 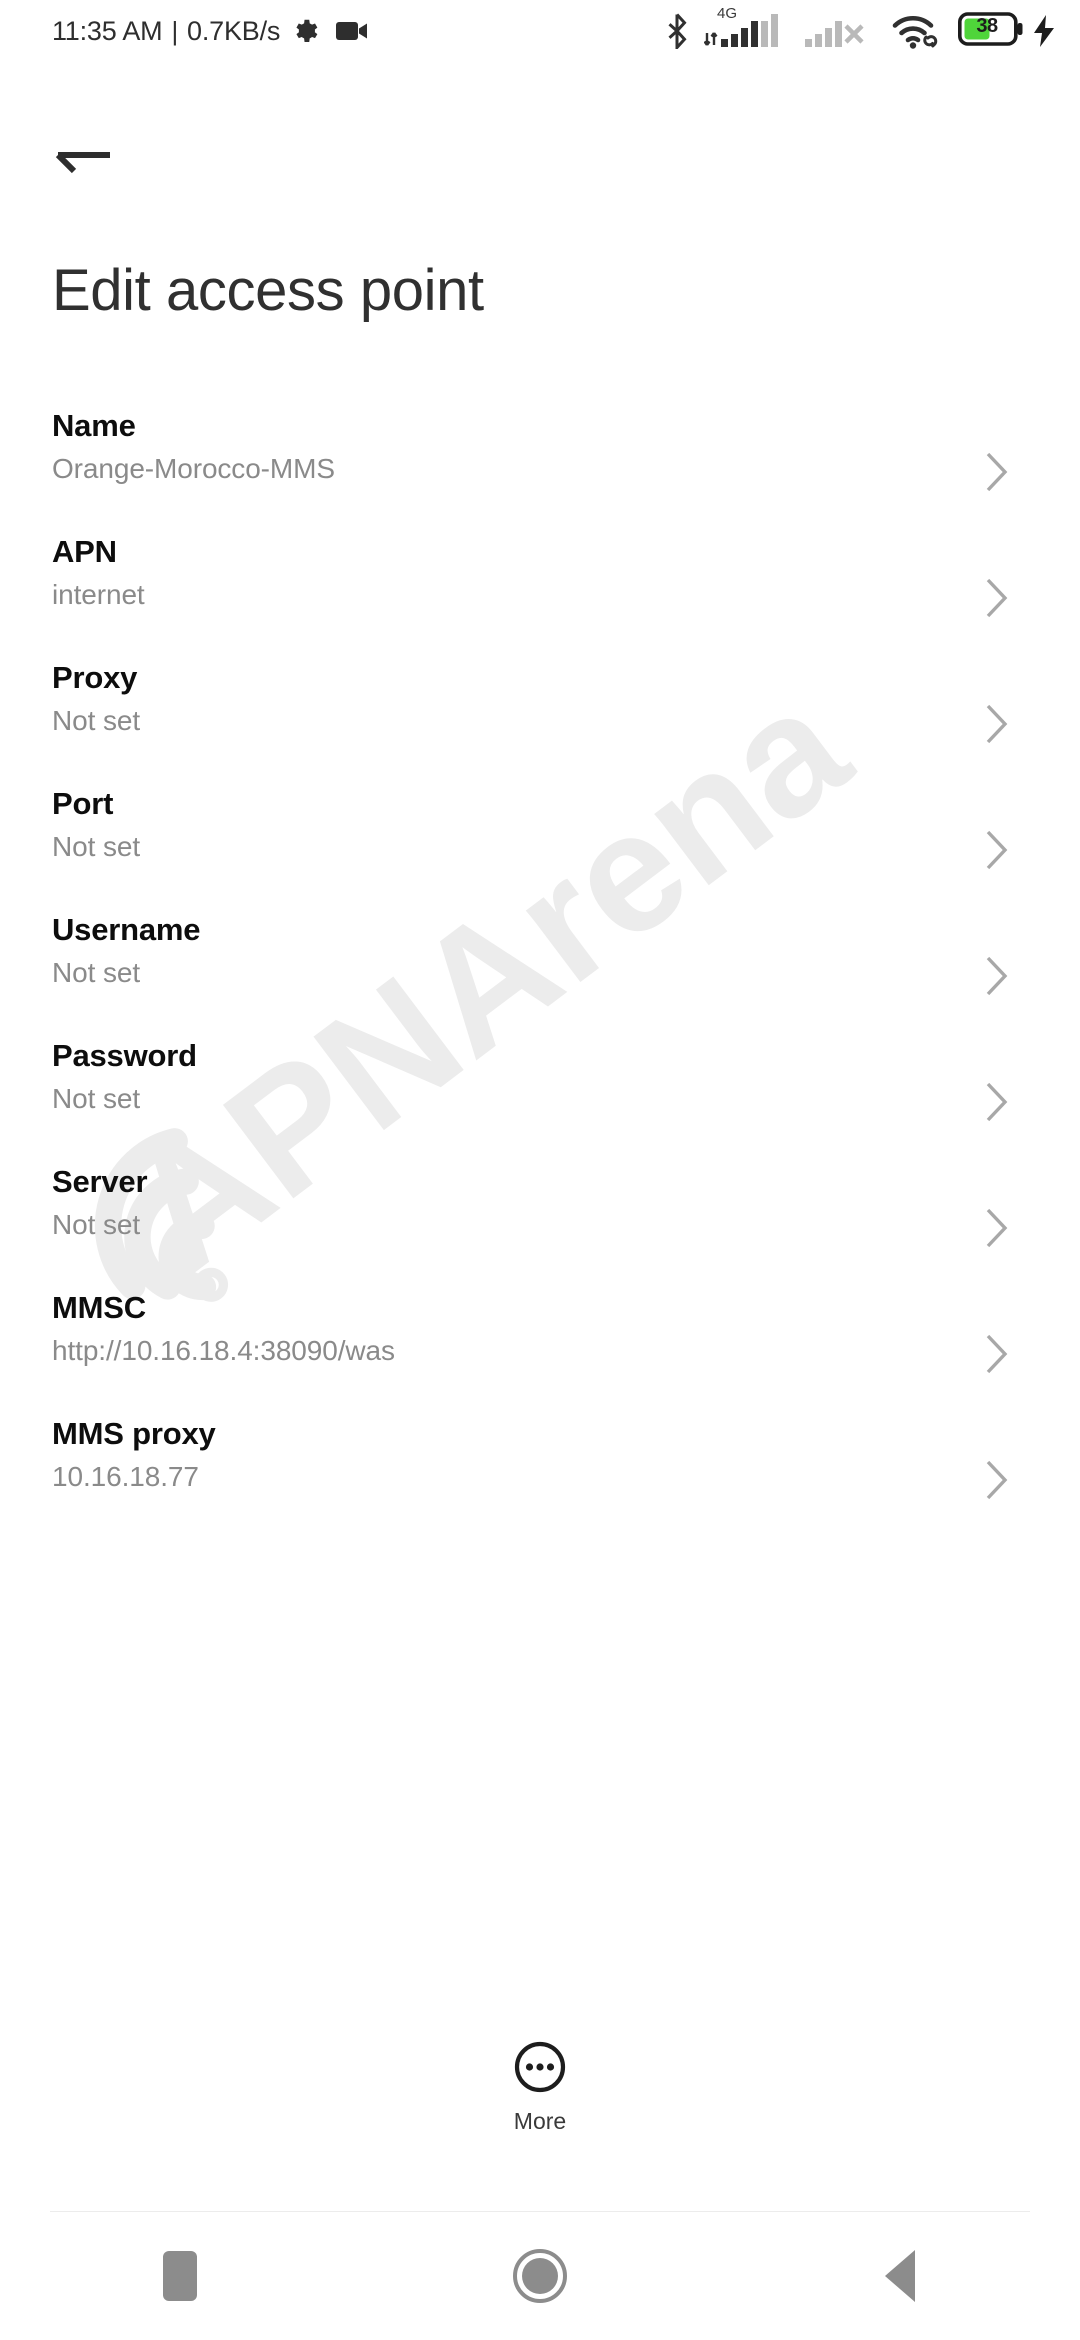 What do you see at coordinates (82, 163) in the screenshot?
I see `arrow-left-icon` at bounding box center [82, 163].